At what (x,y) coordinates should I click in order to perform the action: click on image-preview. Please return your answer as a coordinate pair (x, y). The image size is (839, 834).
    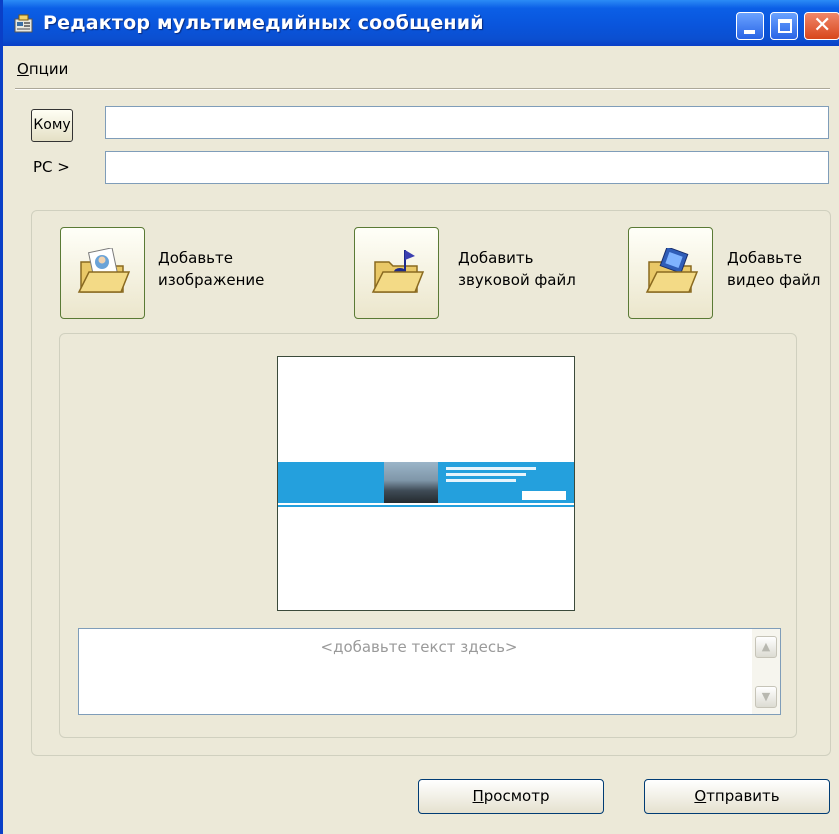
    Looking at the image, I should click on (426, 483).